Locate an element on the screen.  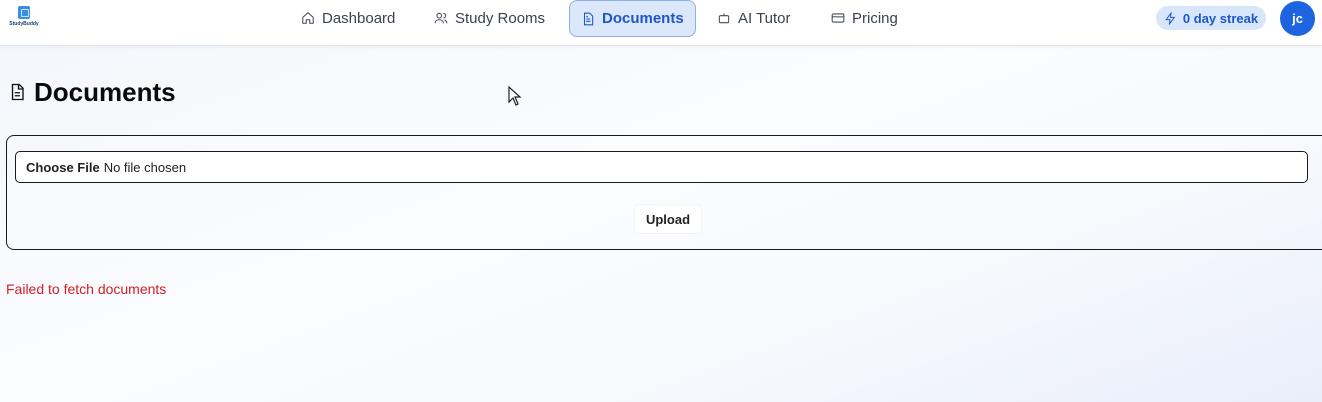
page-title: Documents is located at coordinates (92, 92).